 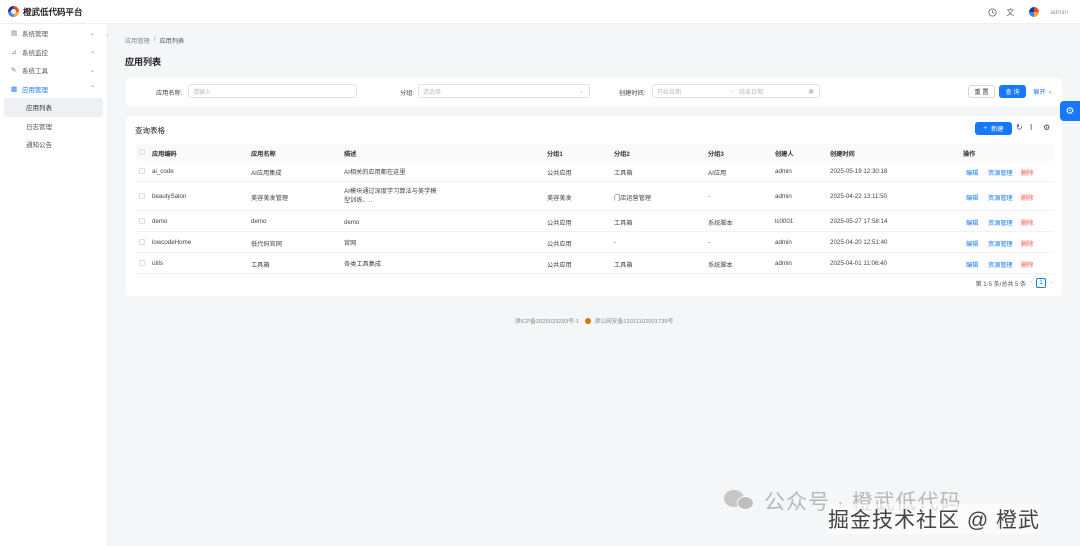 I want to click on settings-drawer-button: ⚙, so click(x=1070, y=111).